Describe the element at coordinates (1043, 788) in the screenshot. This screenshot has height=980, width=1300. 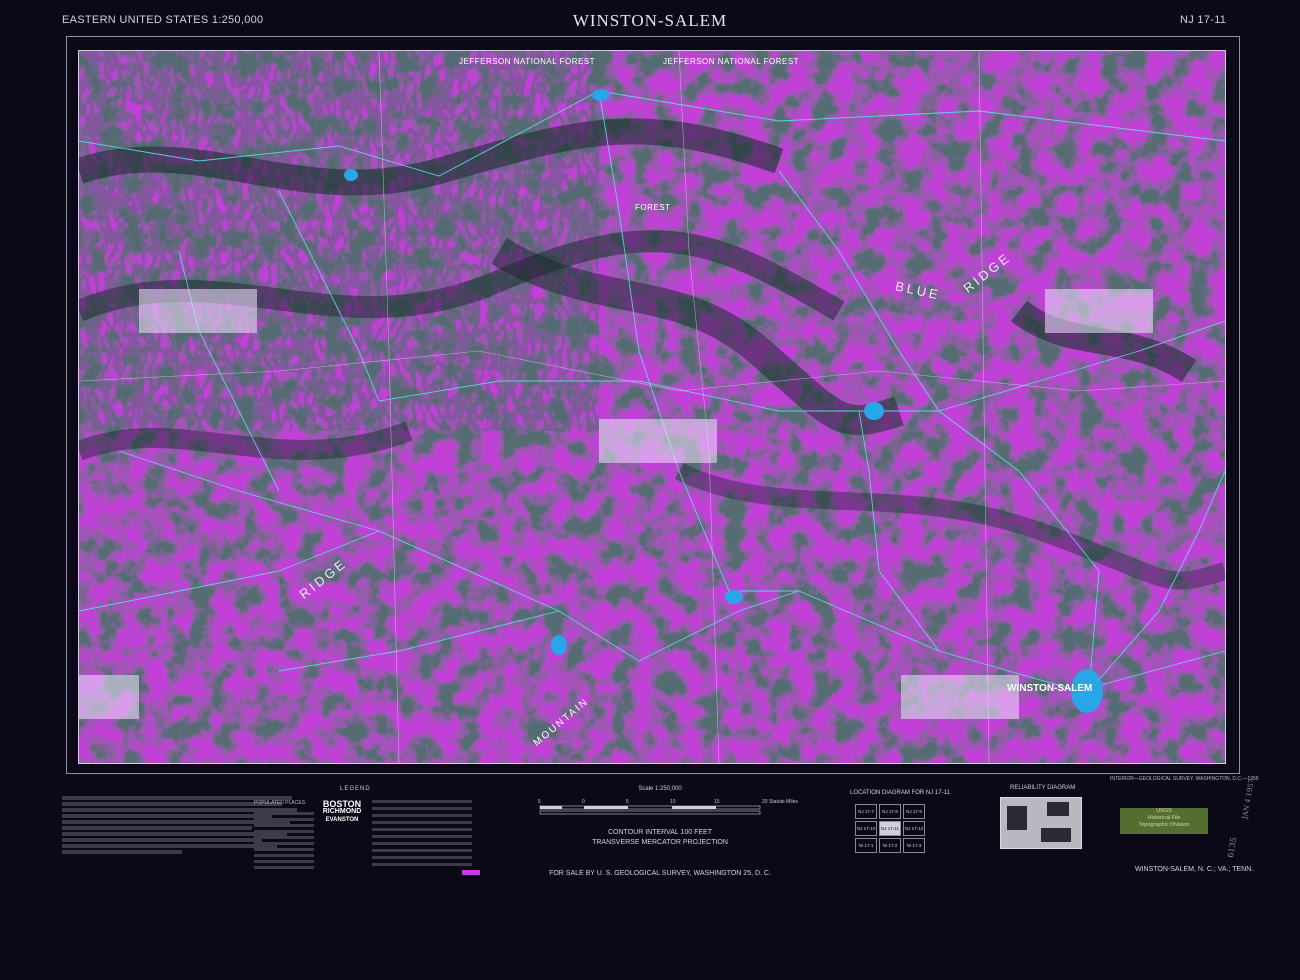
I see `reliability-title: RELIABILITY DIAGRAM` at that location.